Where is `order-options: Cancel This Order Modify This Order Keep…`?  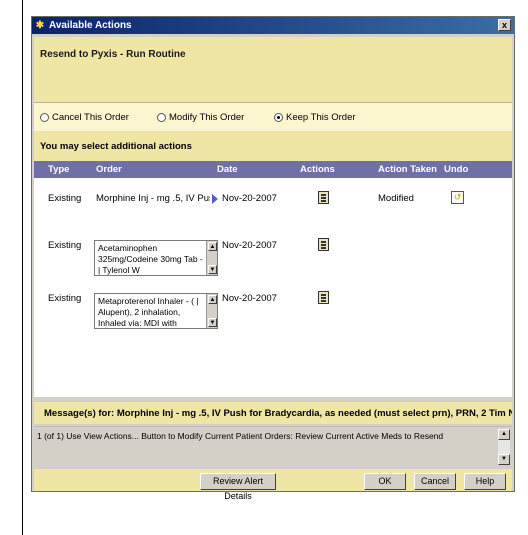 order-options: Cancel This Order Modify This Order Keep… is located at coordinates (273, 117).